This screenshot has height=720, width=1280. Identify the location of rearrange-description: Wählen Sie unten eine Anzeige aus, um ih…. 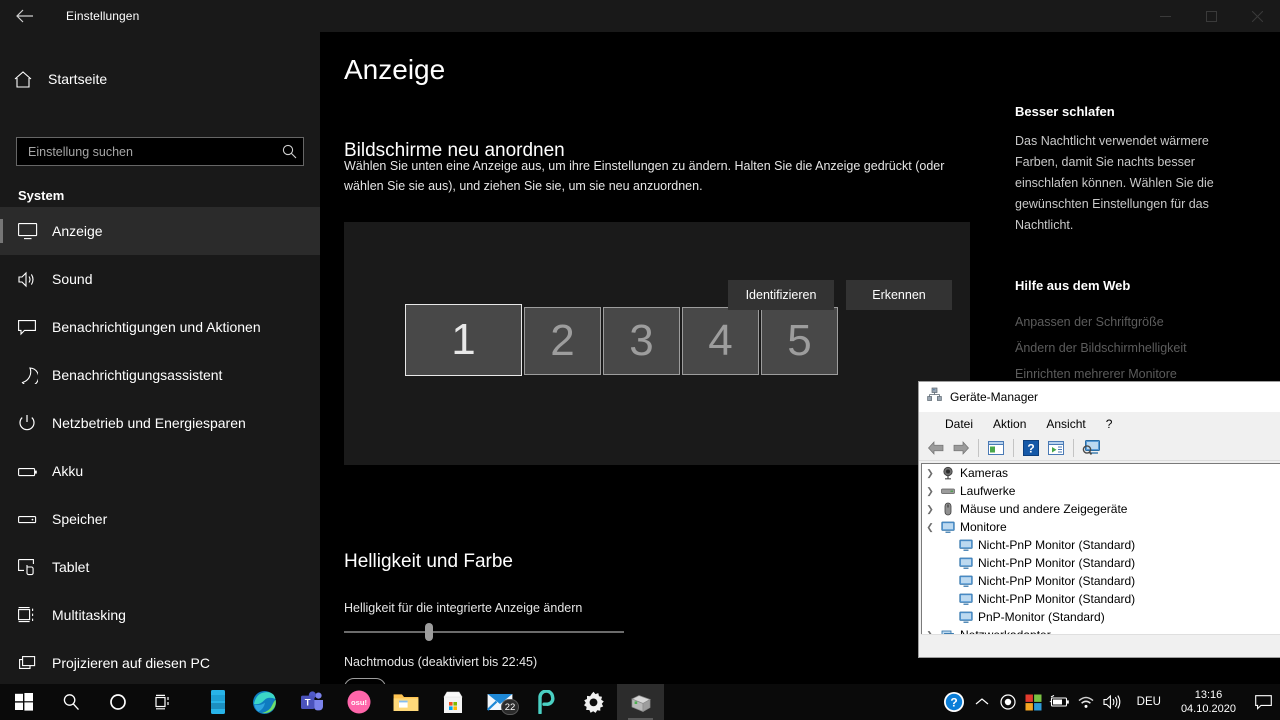
(644, 176).